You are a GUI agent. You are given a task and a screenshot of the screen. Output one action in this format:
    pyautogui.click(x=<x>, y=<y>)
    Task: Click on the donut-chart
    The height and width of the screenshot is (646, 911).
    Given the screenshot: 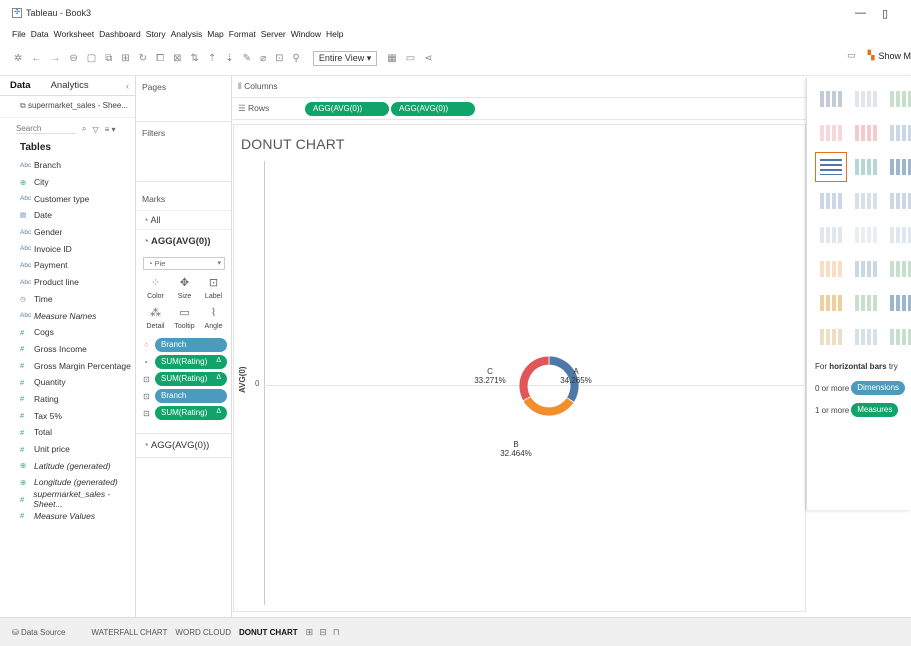 What is the action you would take?
    pyautogui.click(x=549, y=386)
    